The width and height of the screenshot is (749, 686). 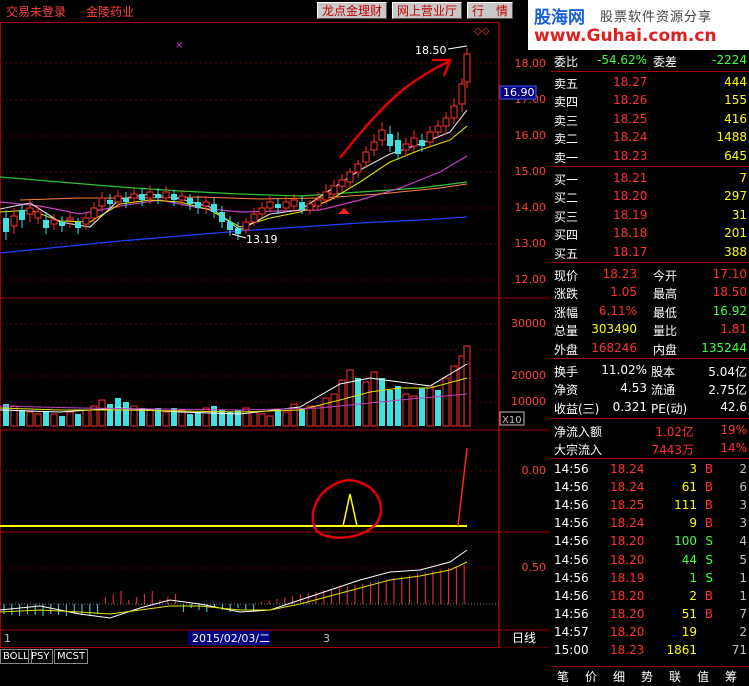 I want to click on detail-tab: 价, so click(x=591, y=676).